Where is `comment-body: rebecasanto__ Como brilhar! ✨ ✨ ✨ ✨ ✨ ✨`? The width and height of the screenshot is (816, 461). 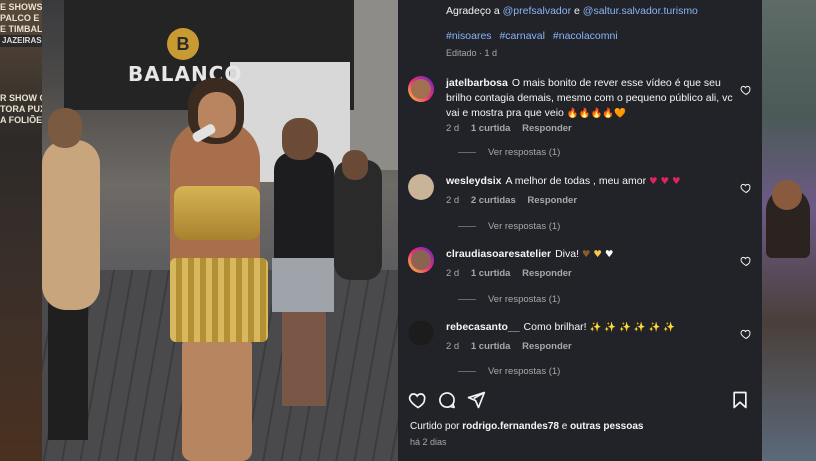
comment-body: rebecasanto__ Como brilhar! ✨ ✨ ✨ ✨ ✨ ✨ is located at coordinates (590, 327).